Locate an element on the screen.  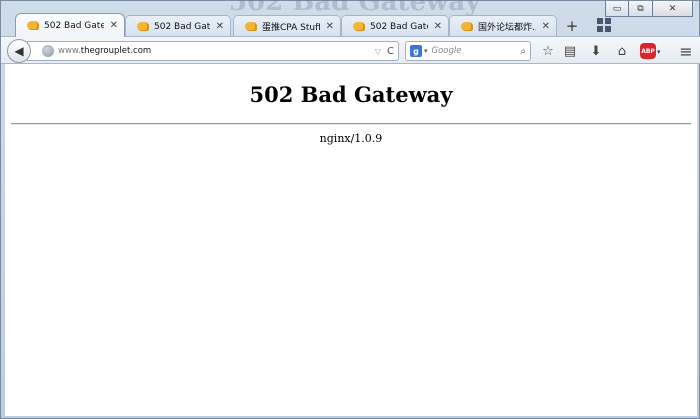
downloads-icon: ⬇ is located at coordinates (596, 51).